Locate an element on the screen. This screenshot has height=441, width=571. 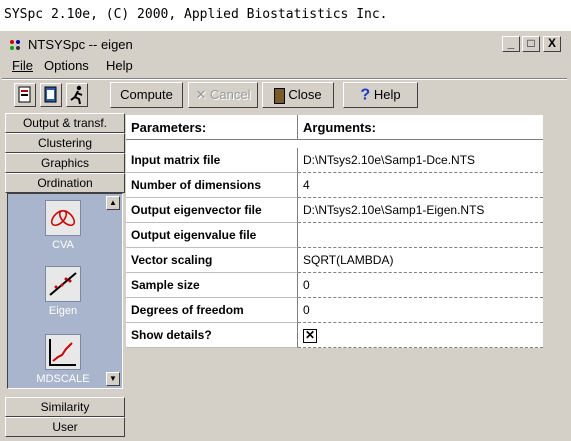
program-eigen: Eigen is located at coordinates (63, 291).